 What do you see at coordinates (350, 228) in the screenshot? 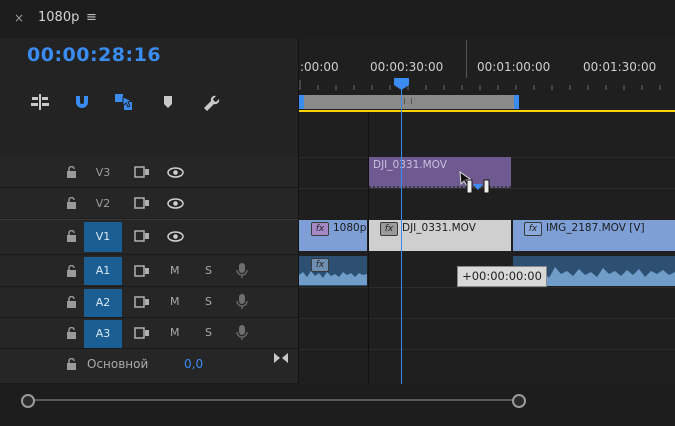
I see `video-clip-label: 1080p.r` at bounding box center [350, 228].